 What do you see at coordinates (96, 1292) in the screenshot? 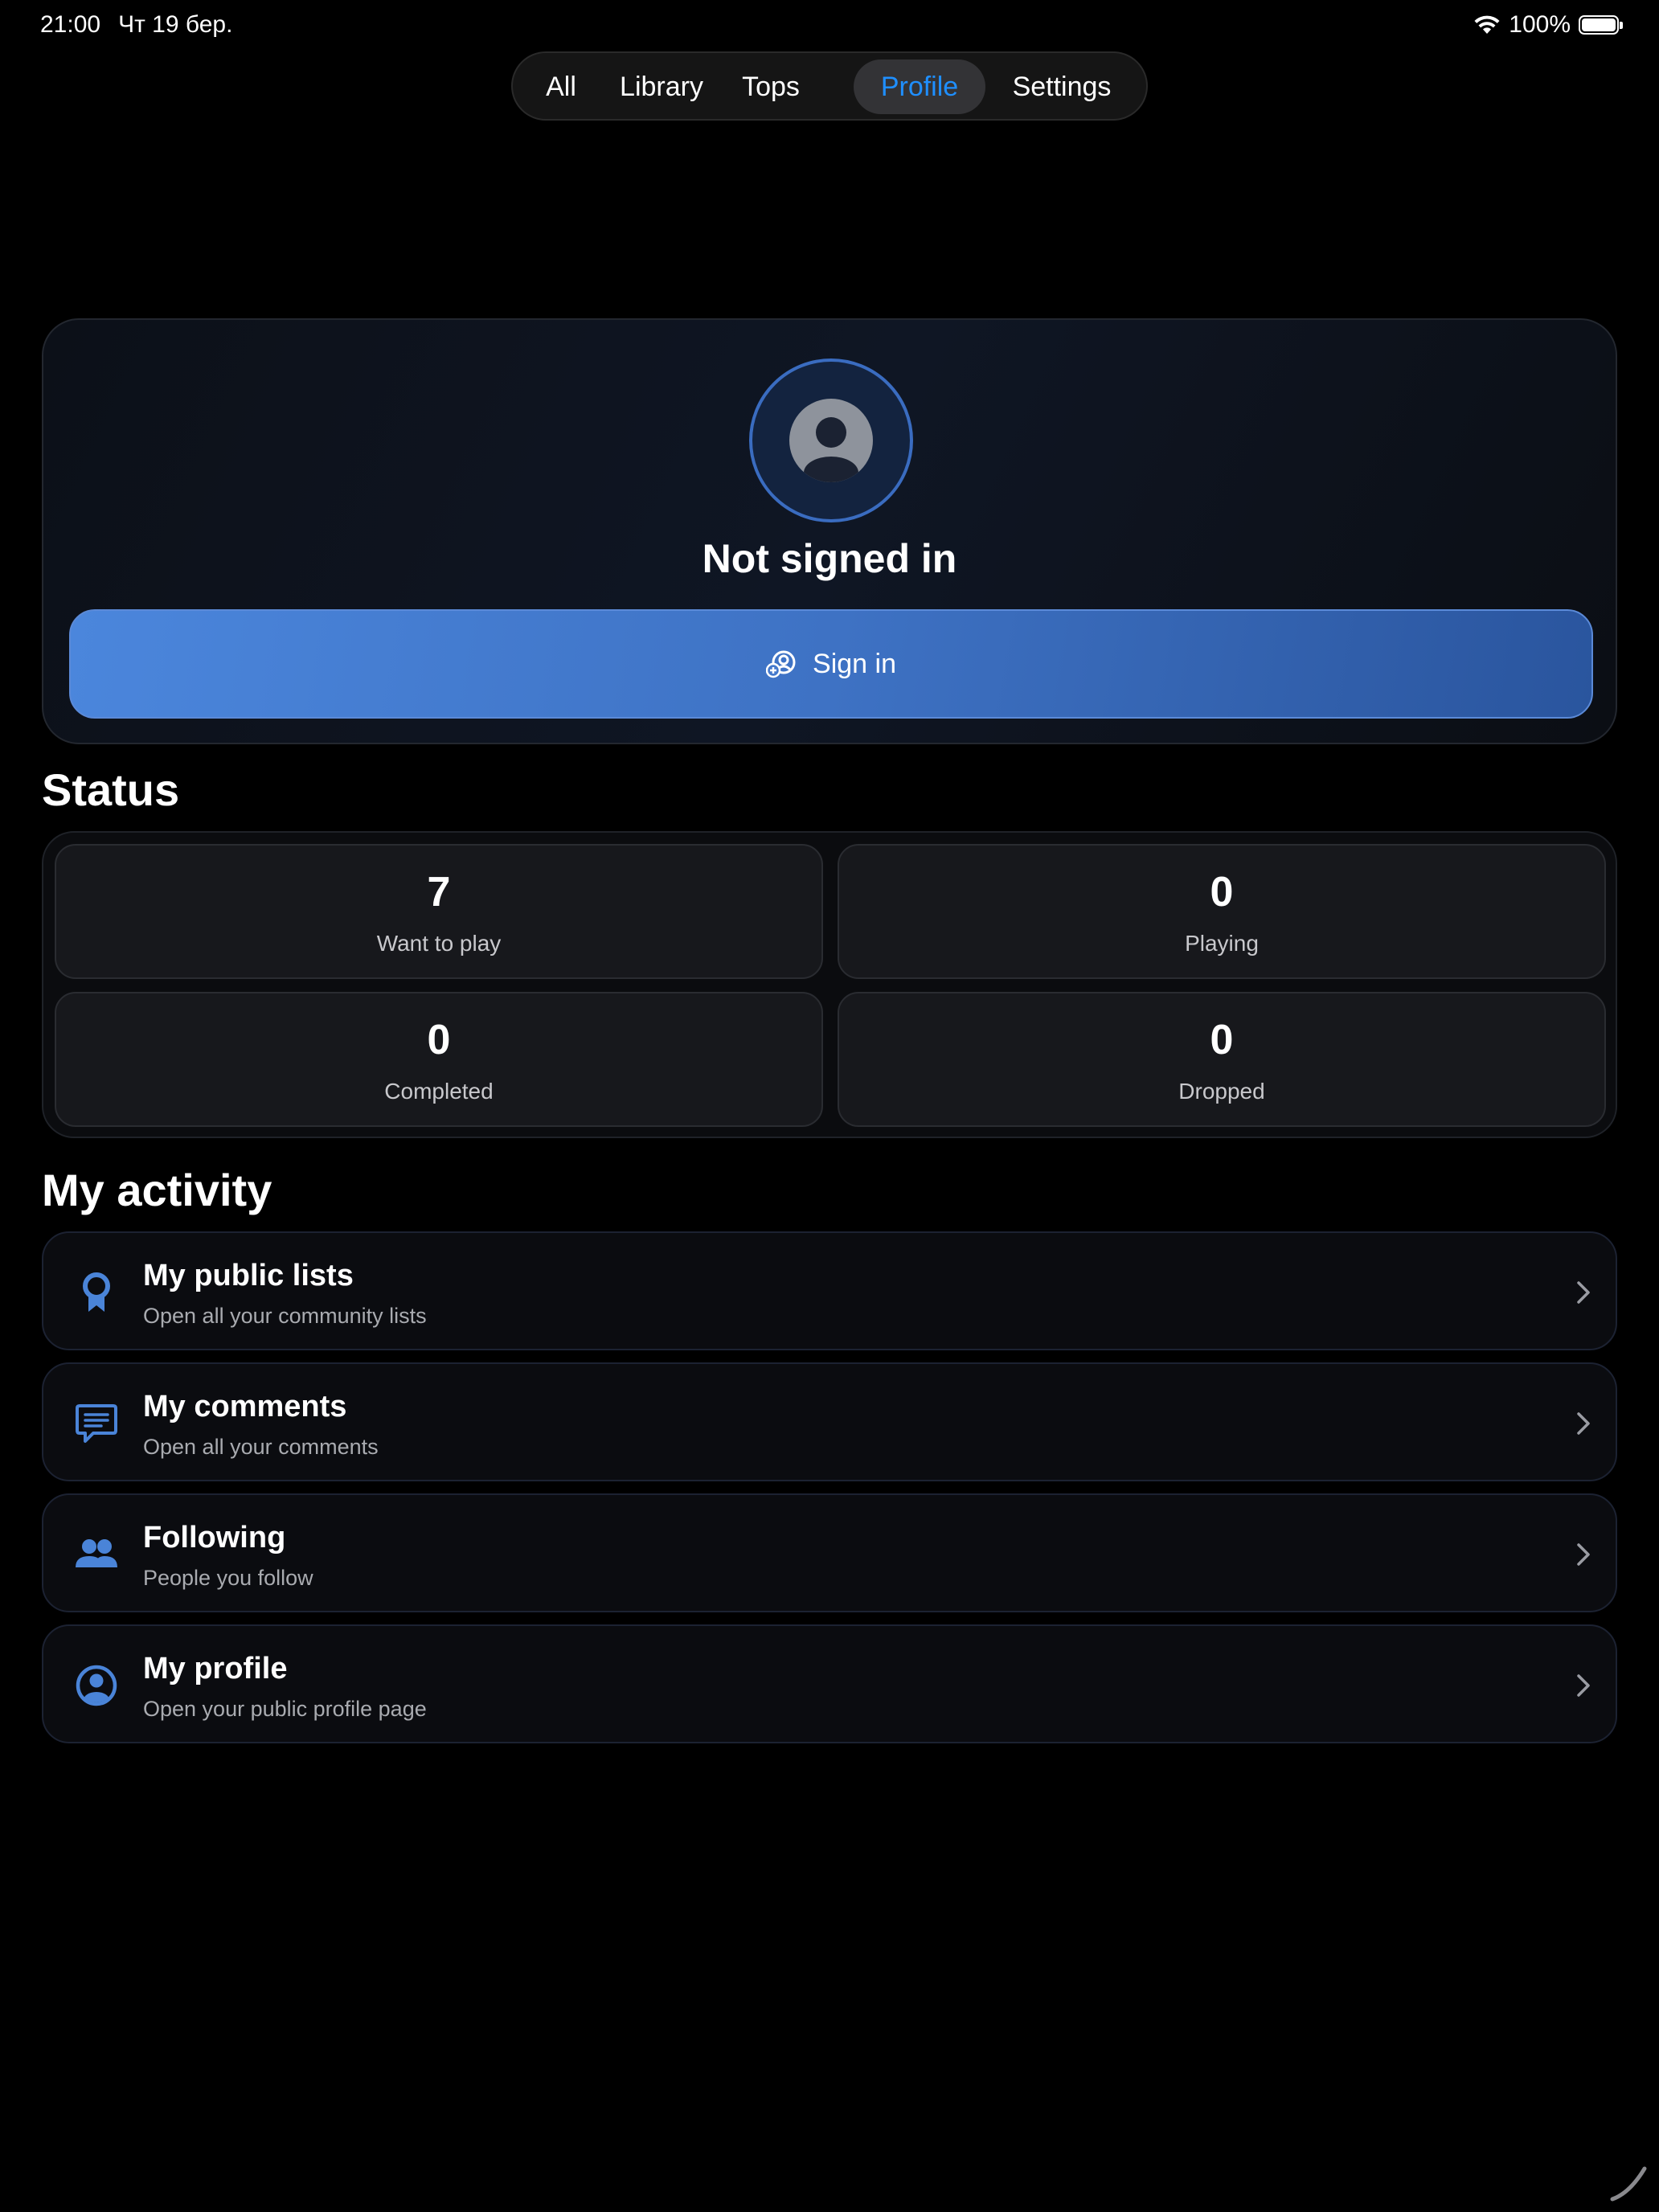
I see `award-ribbon-icon` at bounding box center [96, 1292].